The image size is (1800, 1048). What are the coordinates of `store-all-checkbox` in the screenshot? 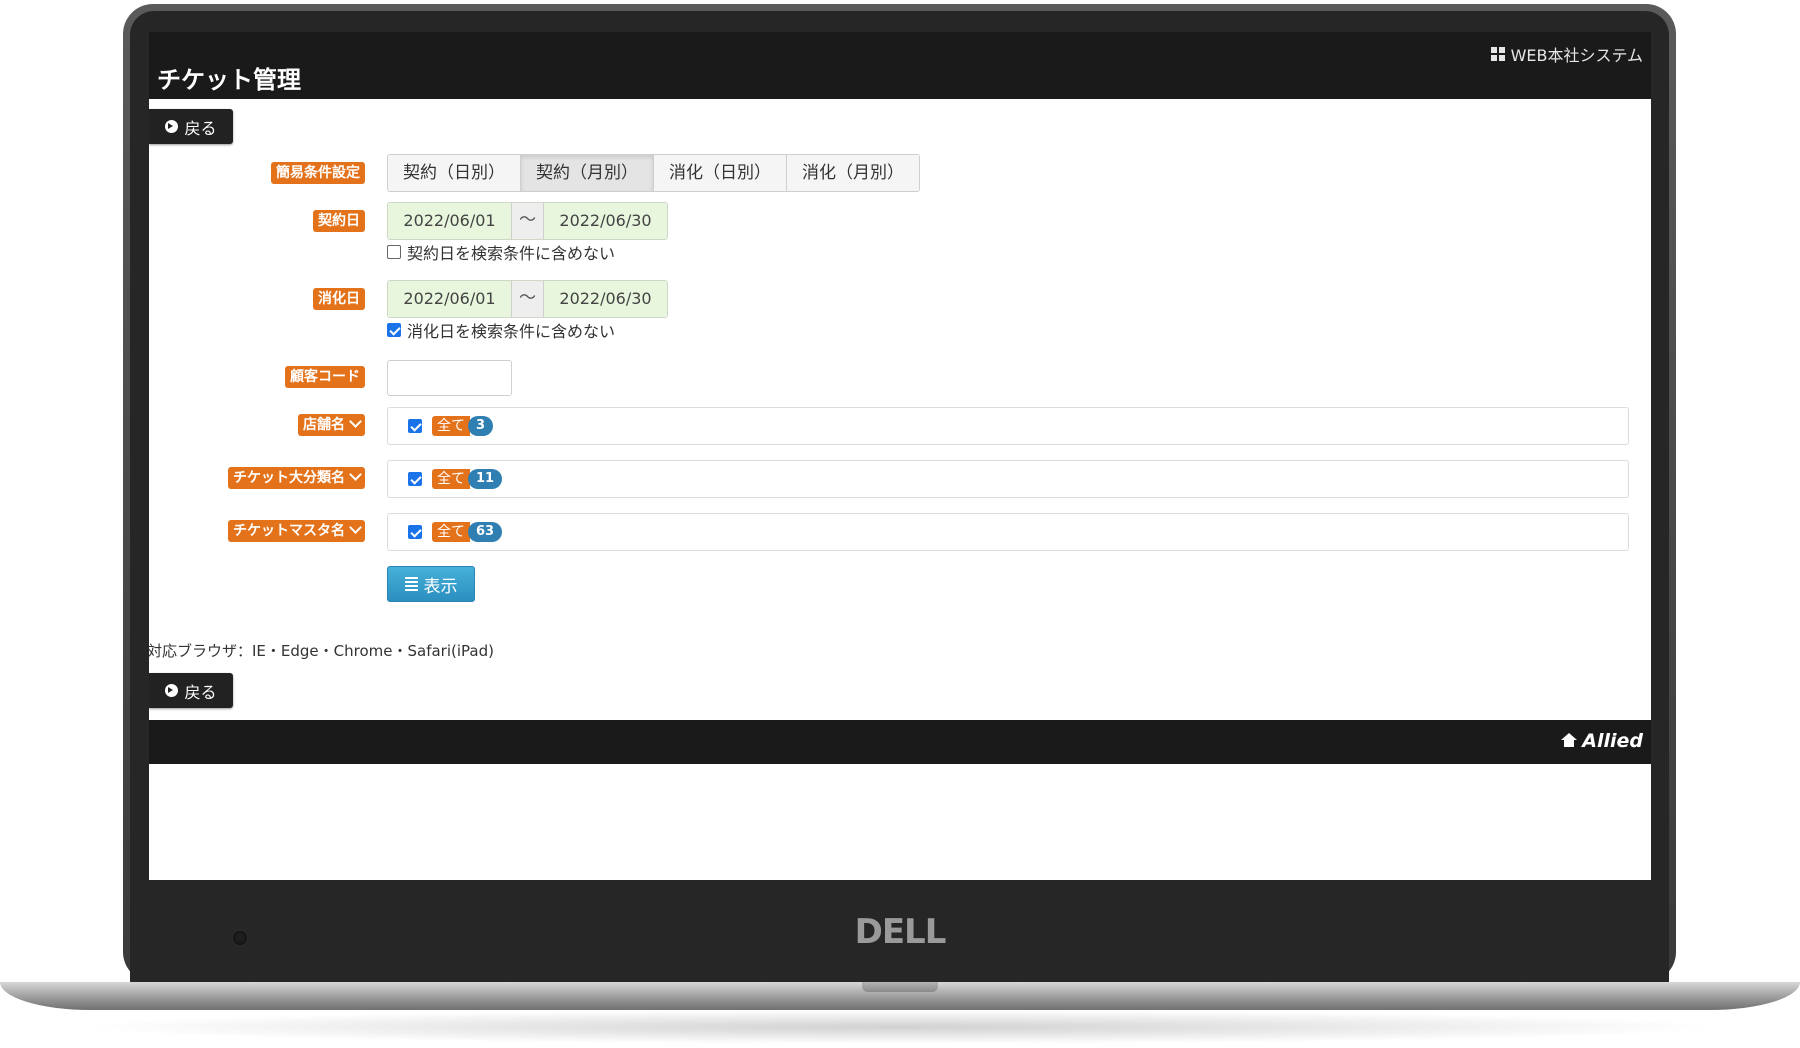 It's located at (415, 426).